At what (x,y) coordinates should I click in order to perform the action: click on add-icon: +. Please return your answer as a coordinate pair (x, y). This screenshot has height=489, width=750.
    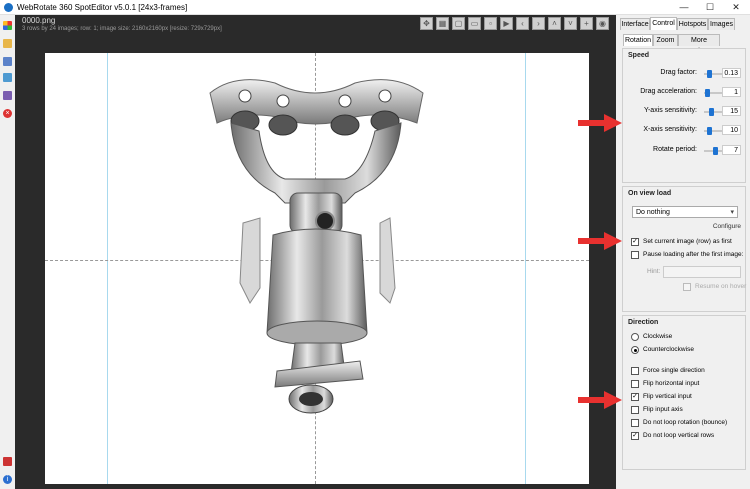
    Looking at the image, I should click on (586, 23).